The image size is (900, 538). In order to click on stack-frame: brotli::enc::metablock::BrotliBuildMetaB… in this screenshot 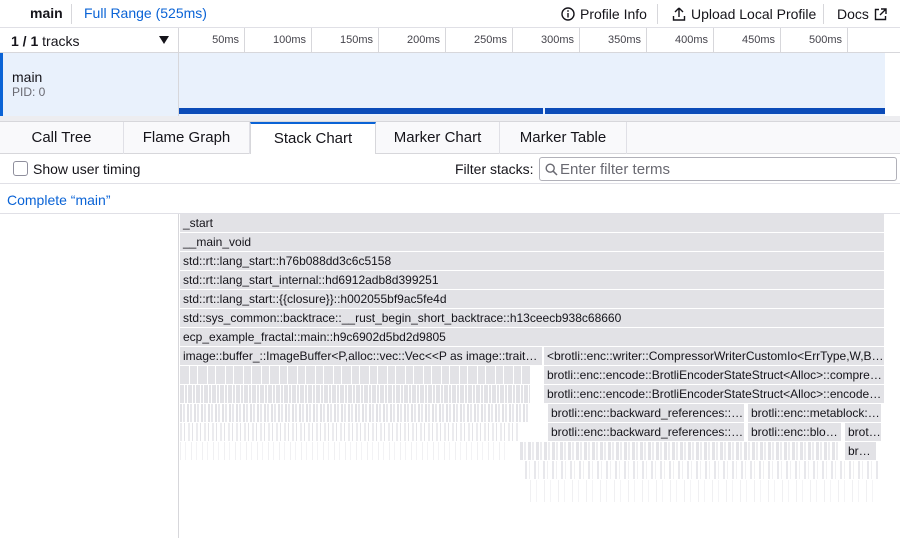, I will do `click(815, 413)`.